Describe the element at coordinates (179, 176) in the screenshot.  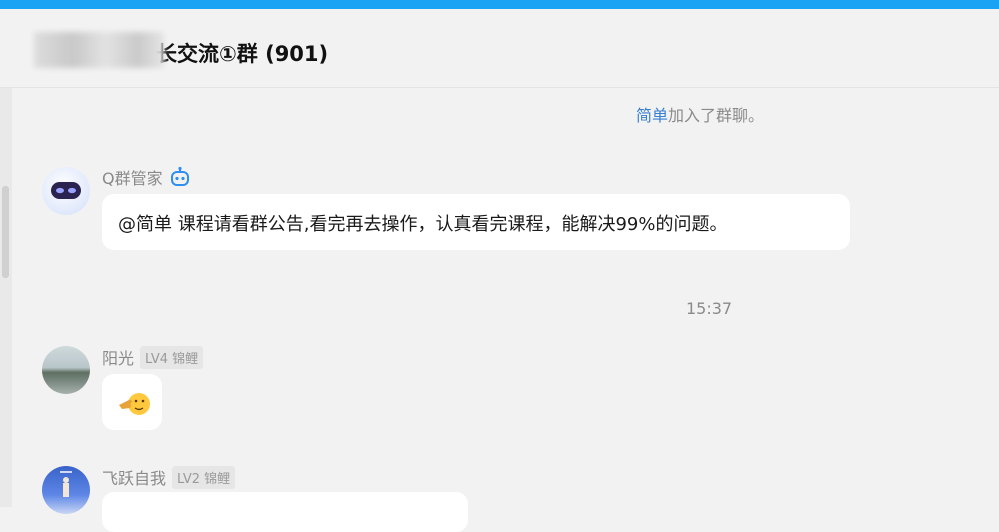
I see `robot-icon` at that location.